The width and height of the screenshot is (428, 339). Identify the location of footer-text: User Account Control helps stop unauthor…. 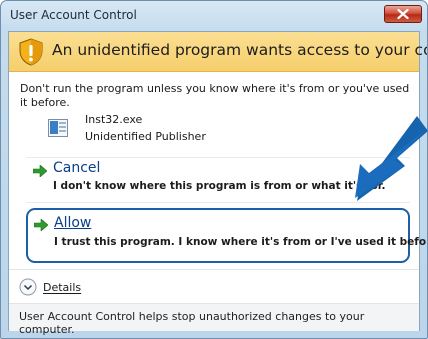
(192, 323).